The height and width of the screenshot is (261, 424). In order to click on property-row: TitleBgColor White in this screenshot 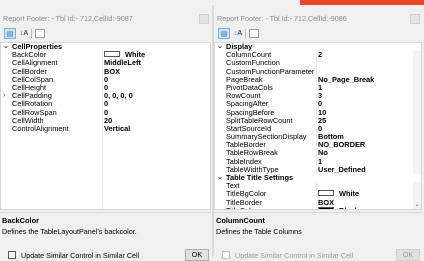, I will do `click(318, 194)`.